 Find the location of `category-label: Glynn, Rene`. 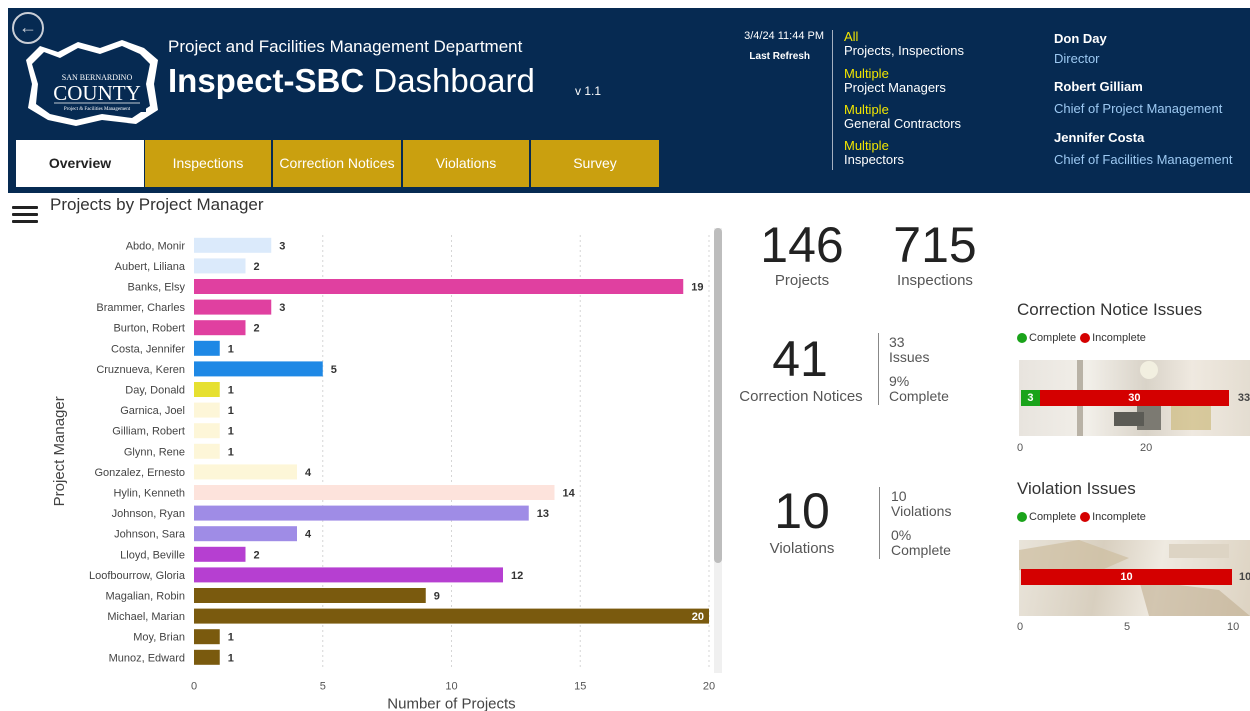

category-label: Glynn, Rene is located at coordinates (154, 452).